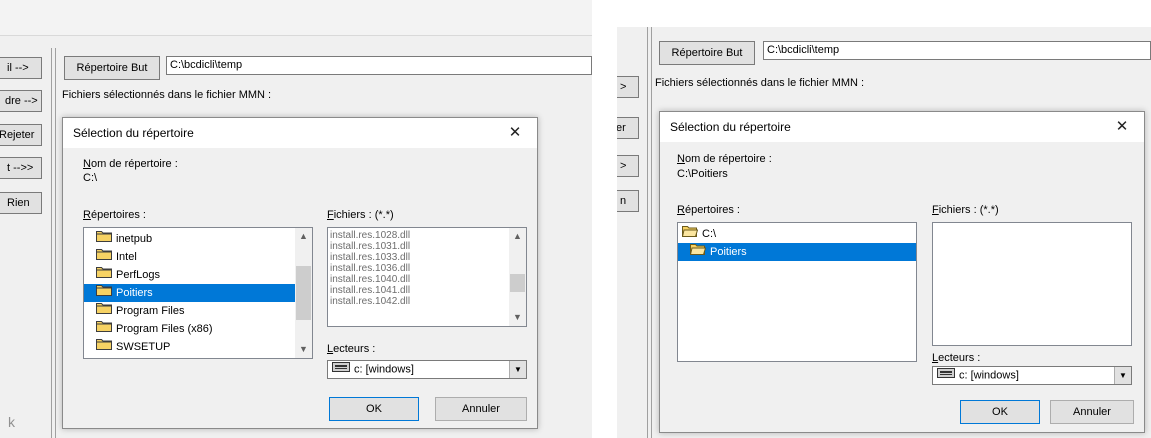  Describe the element at coordinates (724, 159) in the screenshot. I see `right-dir-name-label: Nom de répertoire :` at that location.